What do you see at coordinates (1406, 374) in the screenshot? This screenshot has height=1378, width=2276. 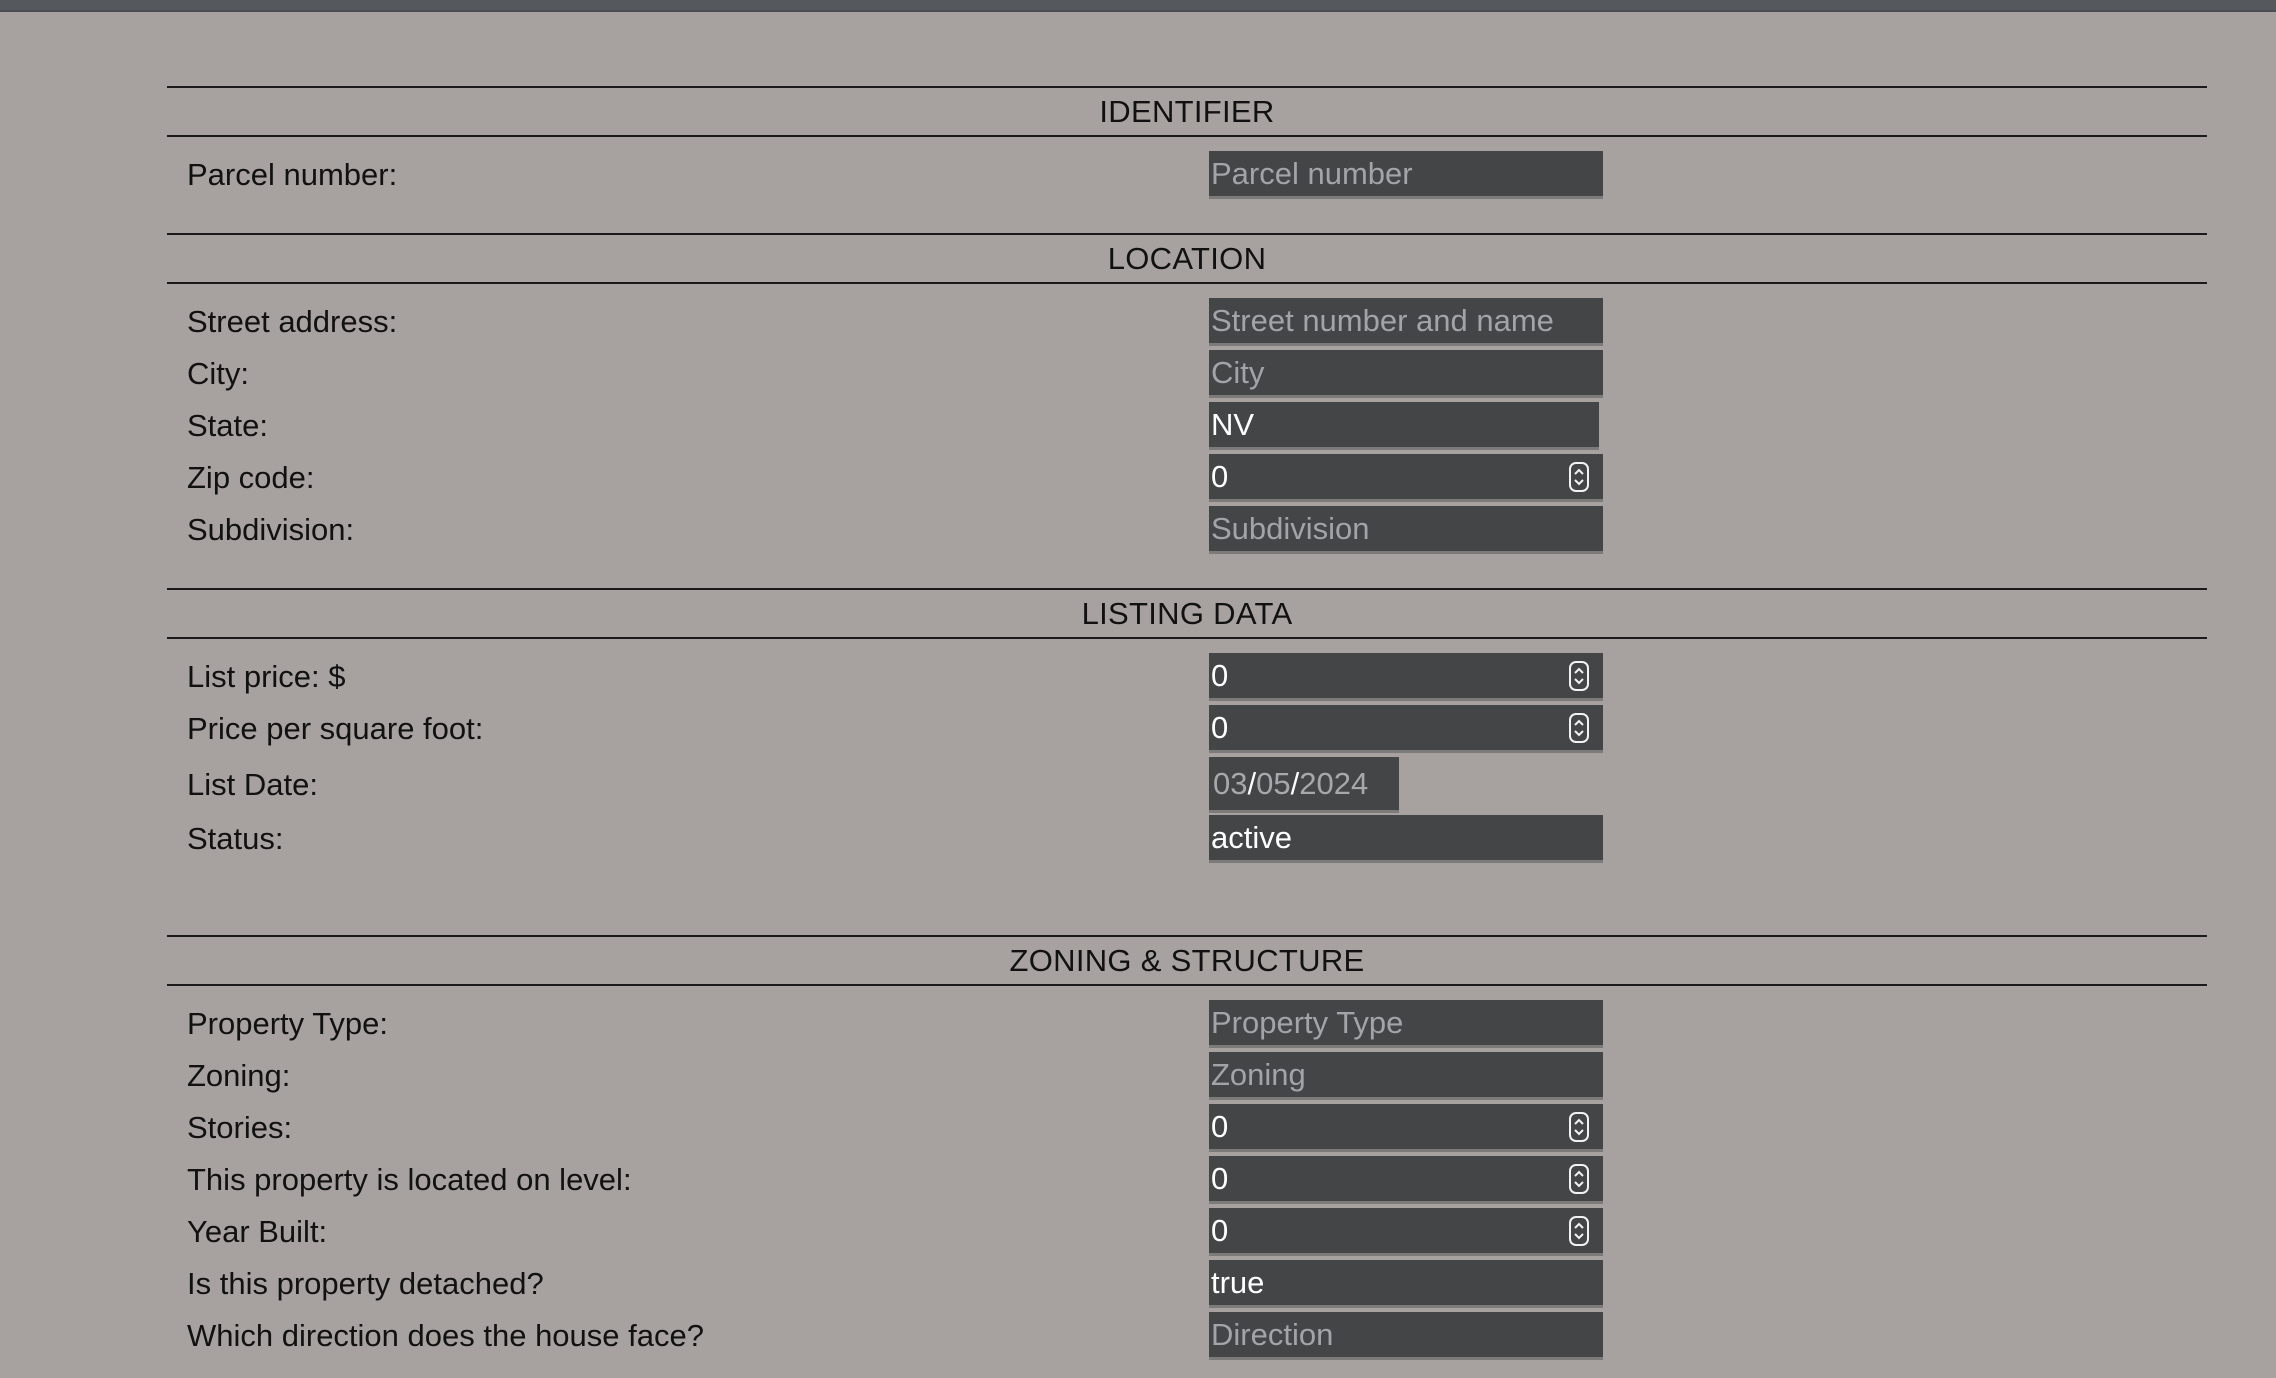 I see `city-input` at bounding box center [1406, 374].